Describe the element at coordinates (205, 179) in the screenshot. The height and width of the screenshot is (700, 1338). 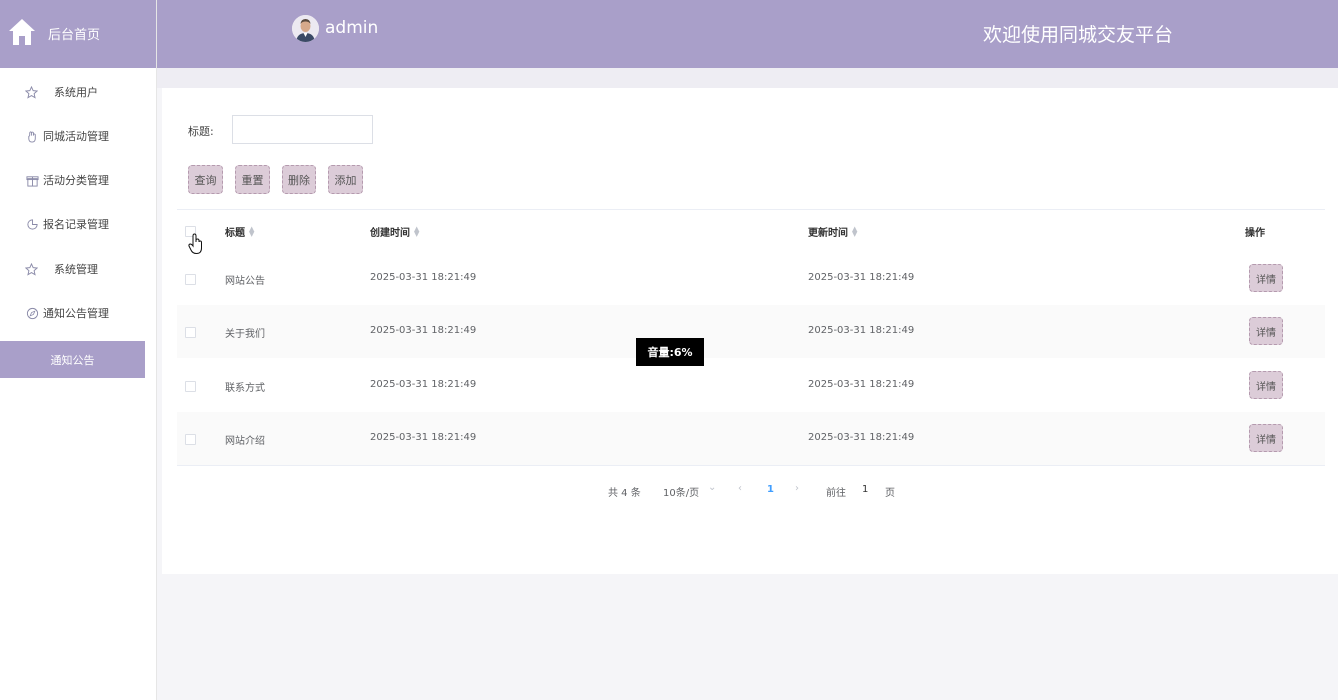
I see `query-button: 查询` at that location.